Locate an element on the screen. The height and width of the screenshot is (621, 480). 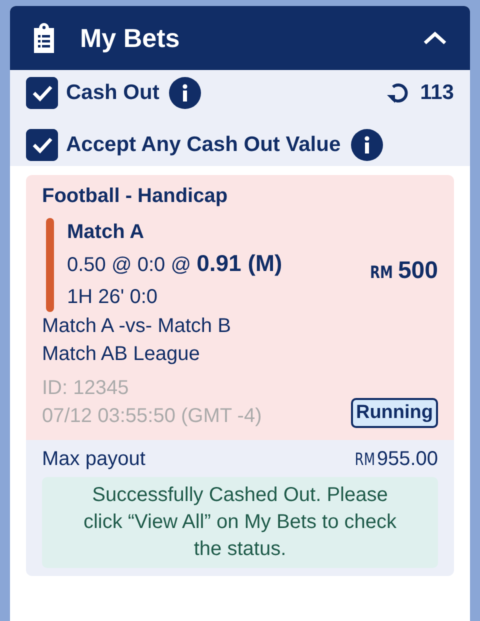
match-time: 1H 26' 0:0 is located at coordinates (113, 297).